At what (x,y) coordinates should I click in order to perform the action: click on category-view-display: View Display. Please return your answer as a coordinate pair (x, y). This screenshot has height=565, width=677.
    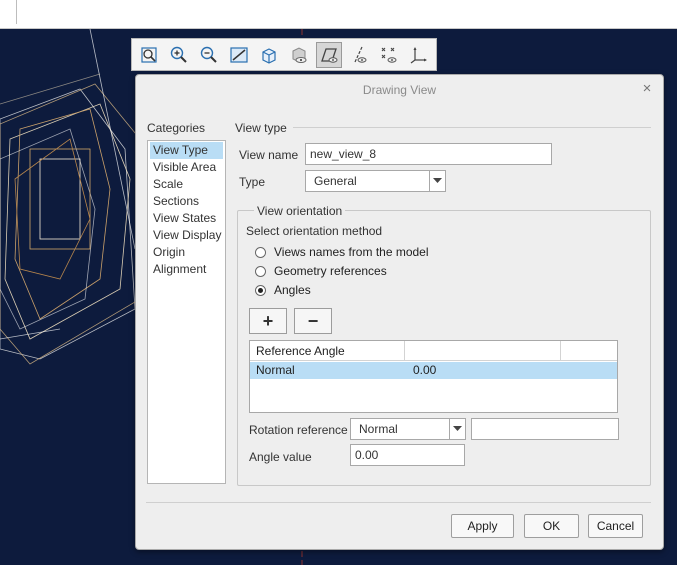
    Looking at the image, I should click on (186, 235).